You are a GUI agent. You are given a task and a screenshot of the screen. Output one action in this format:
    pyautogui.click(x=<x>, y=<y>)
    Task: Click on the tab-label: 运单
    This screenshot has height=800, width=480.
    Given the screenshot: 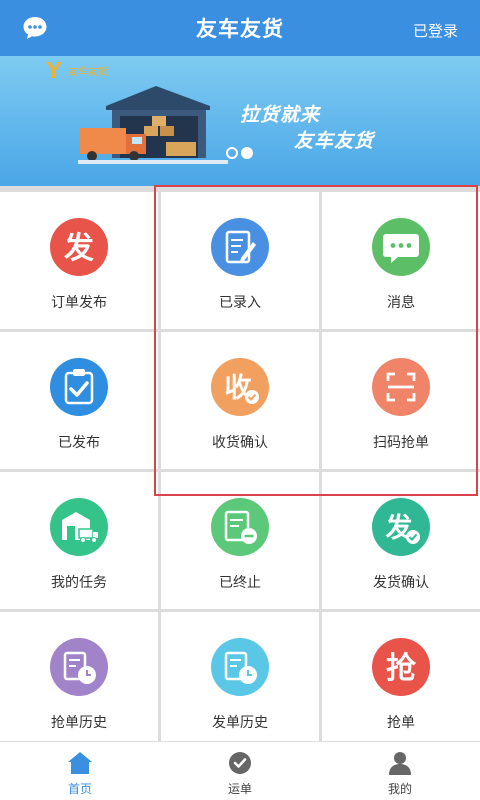 What is the action you would take?
    pyautogui.click(x=239, y=789)
    